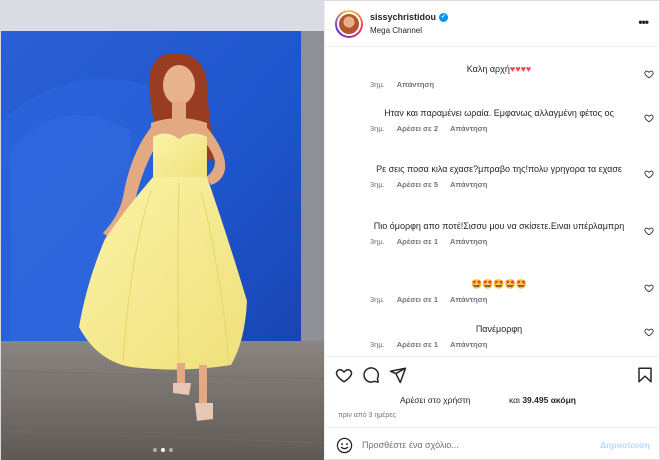  I want to click on comment-meta: 3ημ. Αρέσει σε 5 Απάντηση, so click(510, 184).